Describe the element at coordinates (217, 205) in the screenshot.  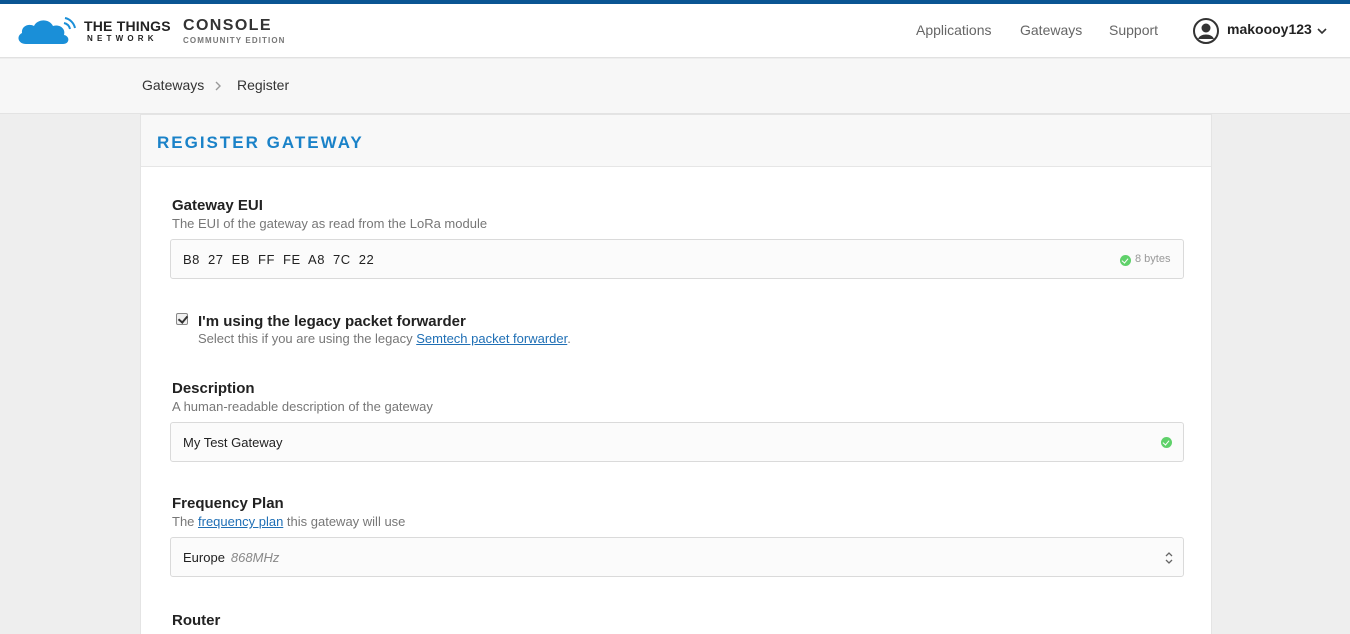
I see `eui-label: Gateway EUI` at that location.